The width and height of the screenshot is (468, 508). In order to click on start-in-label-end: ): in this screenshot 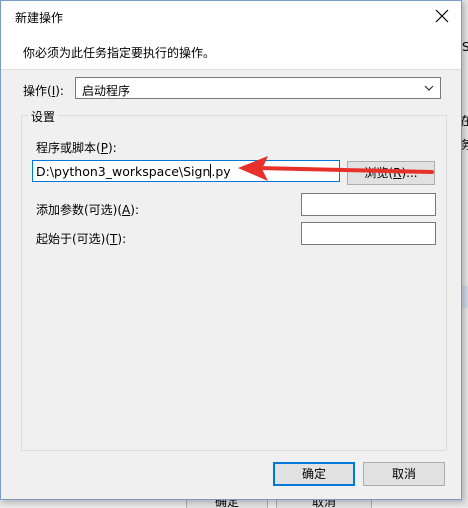, I will do `click(122, 239)`.